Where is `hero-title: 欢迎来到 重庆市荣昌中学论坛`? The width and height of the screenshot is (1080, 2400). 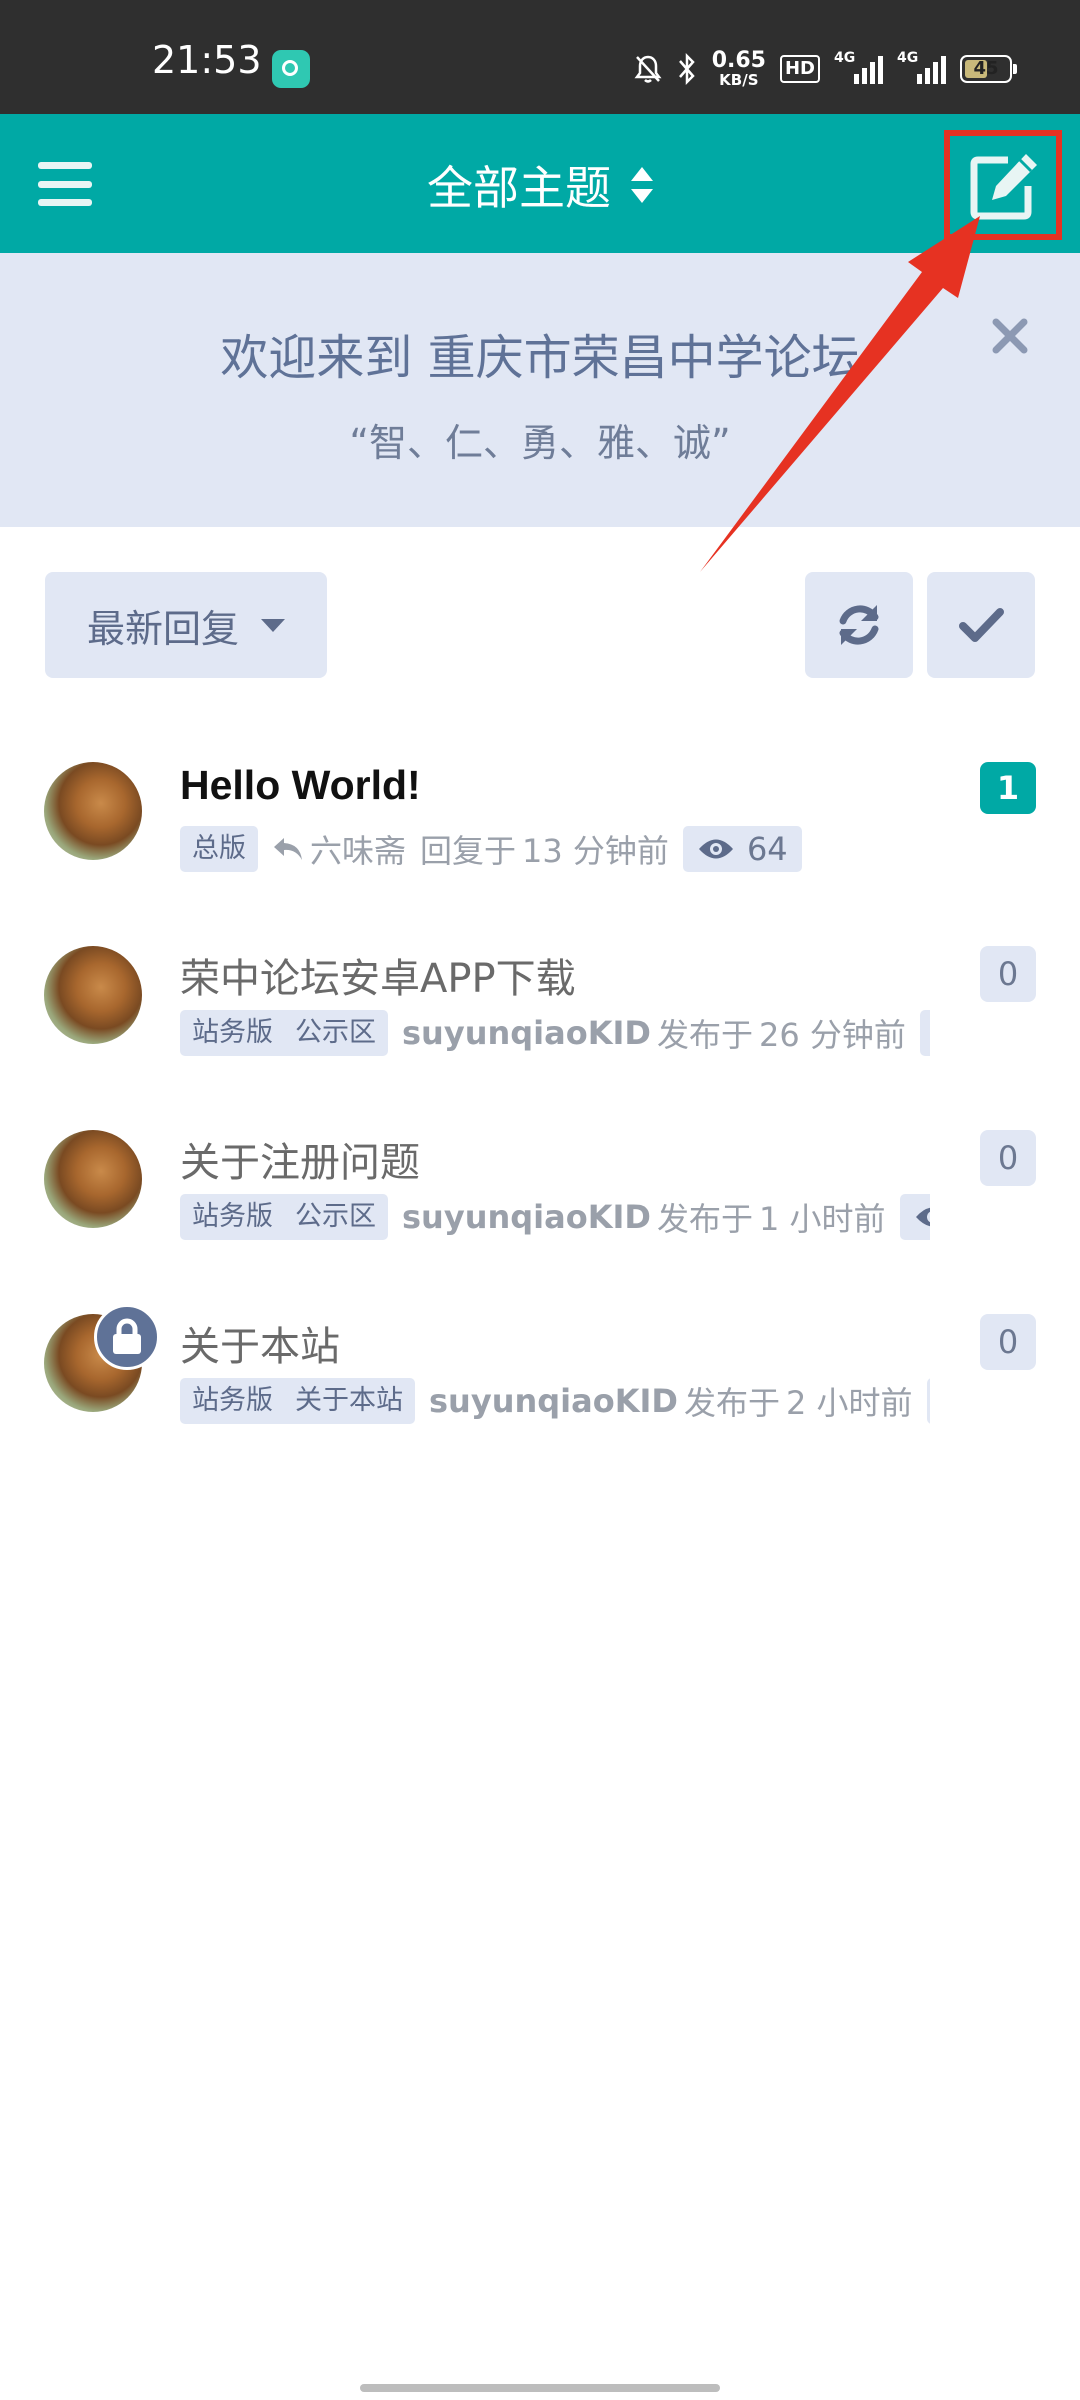 hero-title: 欢迎来到 重庆市荣昌中学论坛 is located at coordinates (540, 358).